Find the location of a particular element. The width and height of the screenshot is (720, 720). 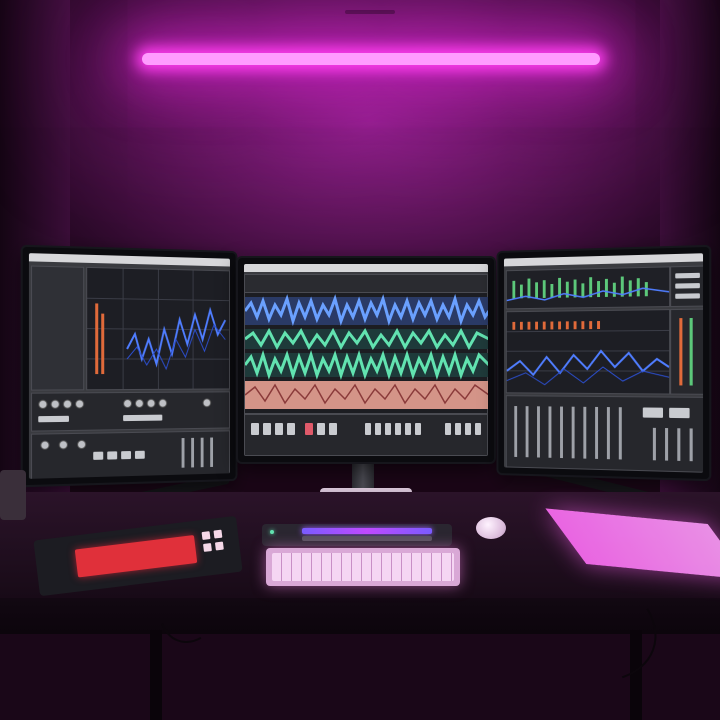

right-mixer-strip is located at coordinates (588, 287).